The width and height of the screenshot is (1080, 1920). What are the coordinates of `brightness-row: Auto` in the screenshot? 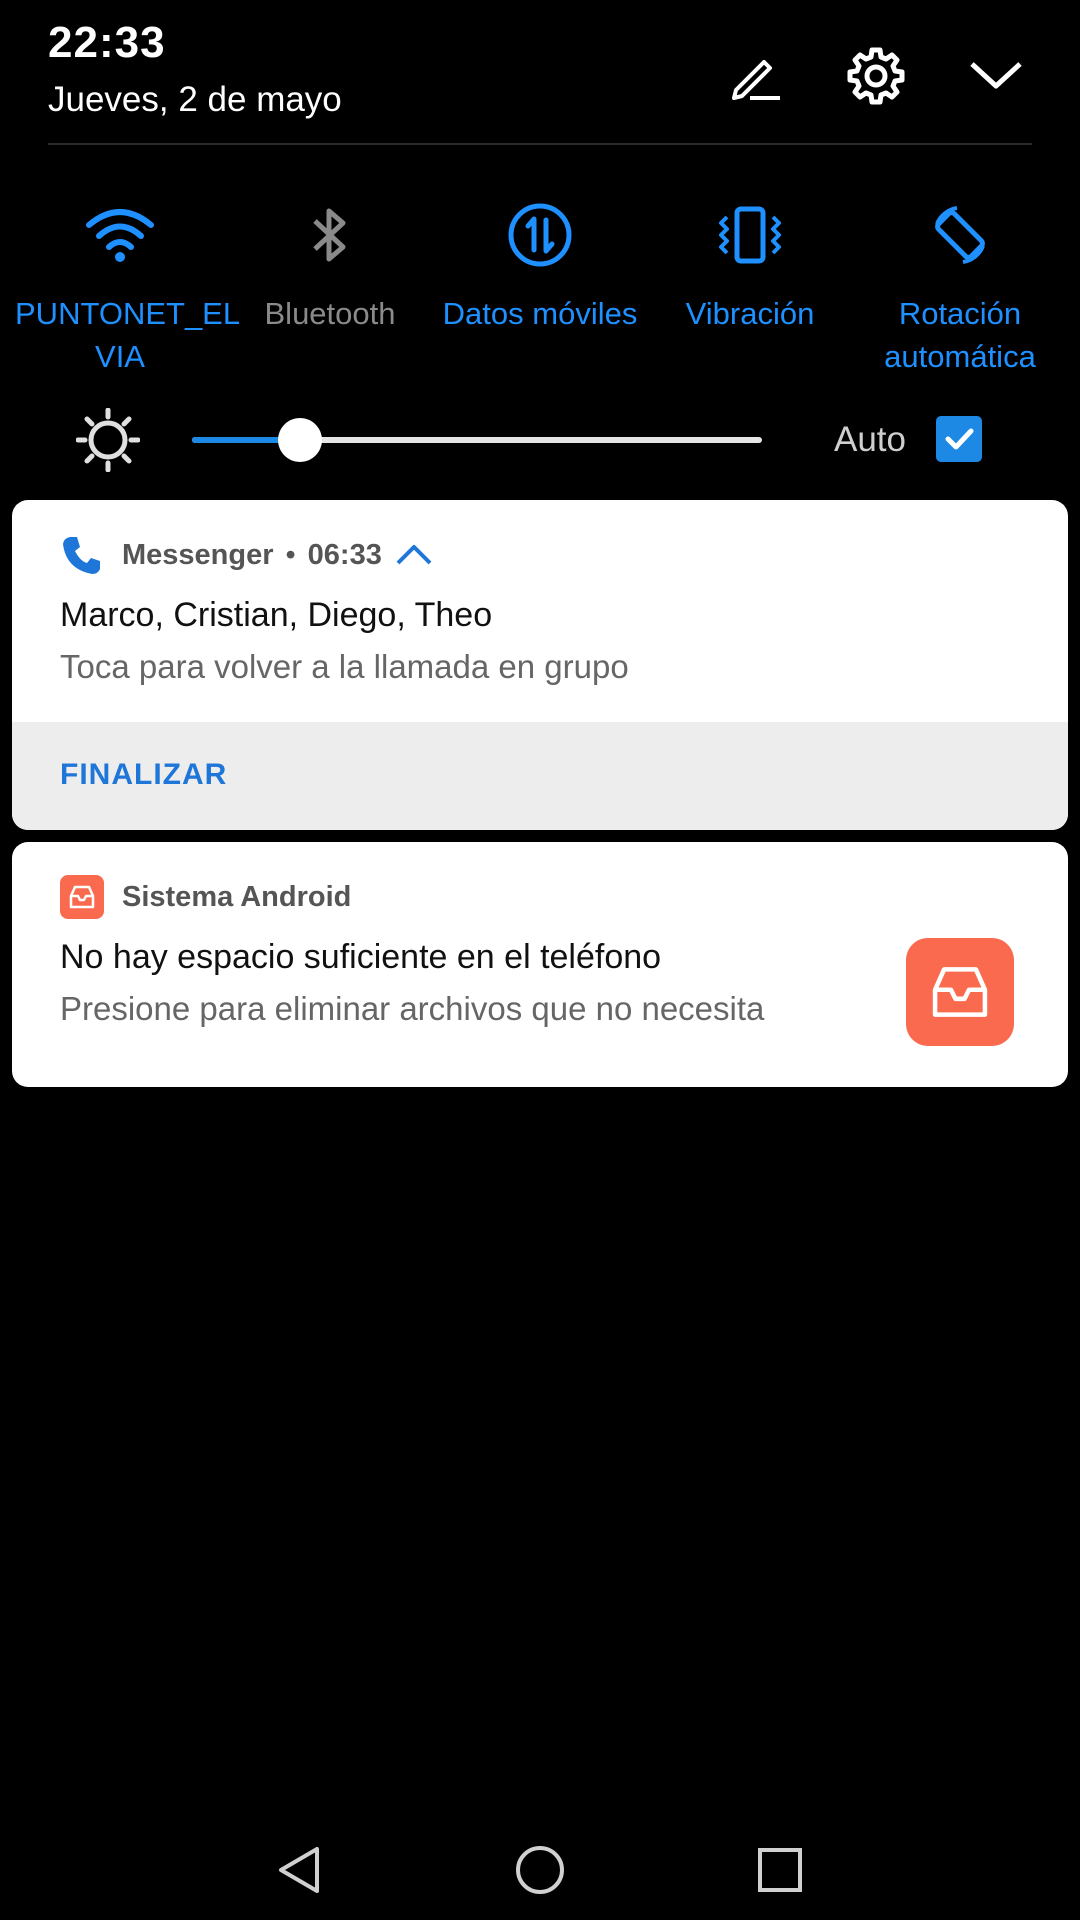 It's located at (540, 440).